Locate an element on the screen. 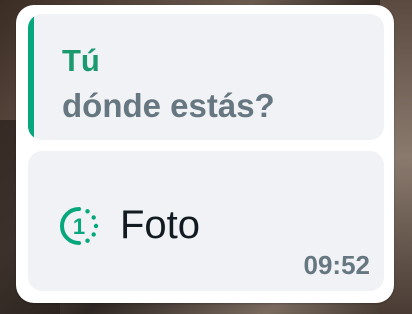  message-timestamp: 09:52 is located at coordinates (337, 265).